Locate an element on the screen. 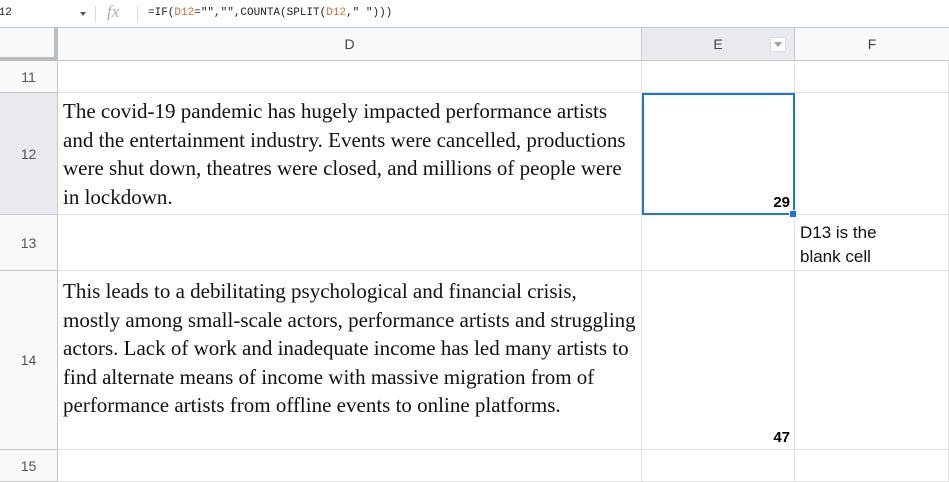 The width and height of the screenshot is (949, 482). cell-f11 is located at coordinates (872, 77).